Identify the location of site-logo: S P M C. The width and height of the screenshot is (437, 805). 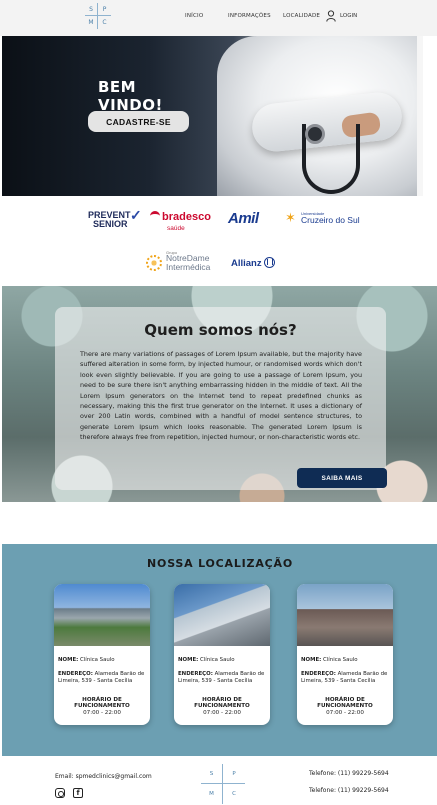
(98, 16).